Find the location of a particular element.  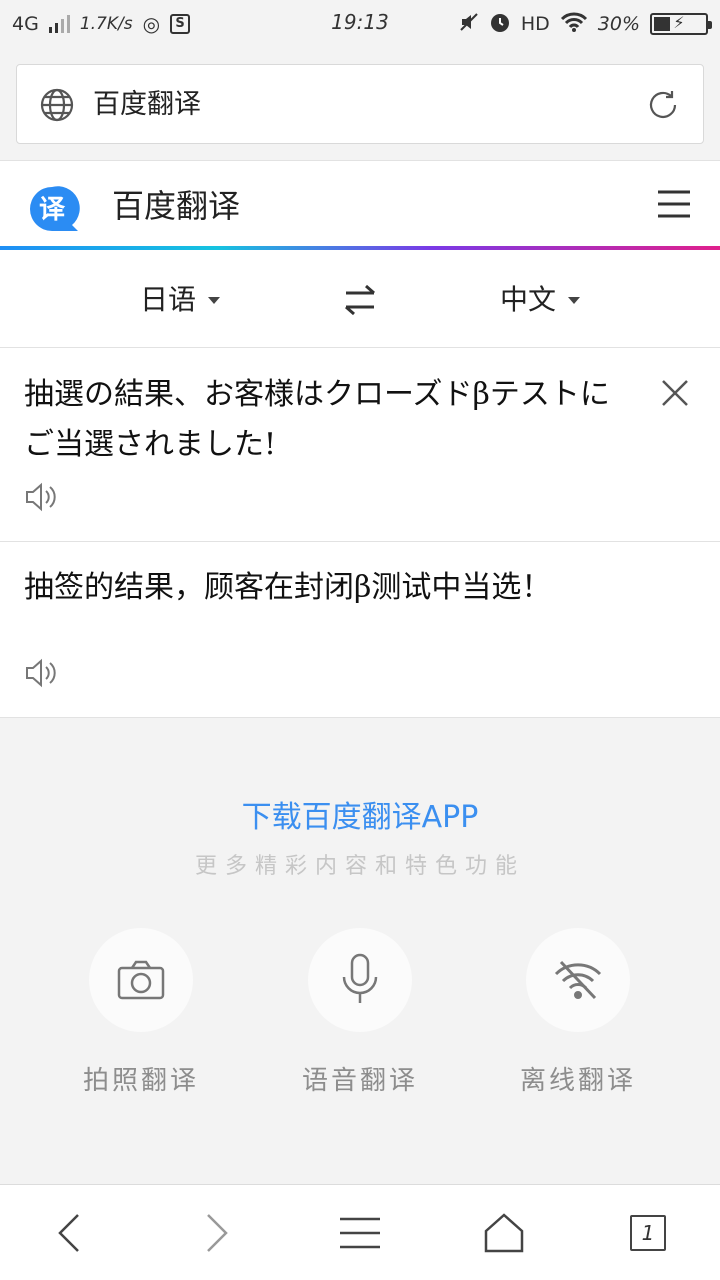

status-right: HD 30% ⚡ is located at coordinates (585, 24).